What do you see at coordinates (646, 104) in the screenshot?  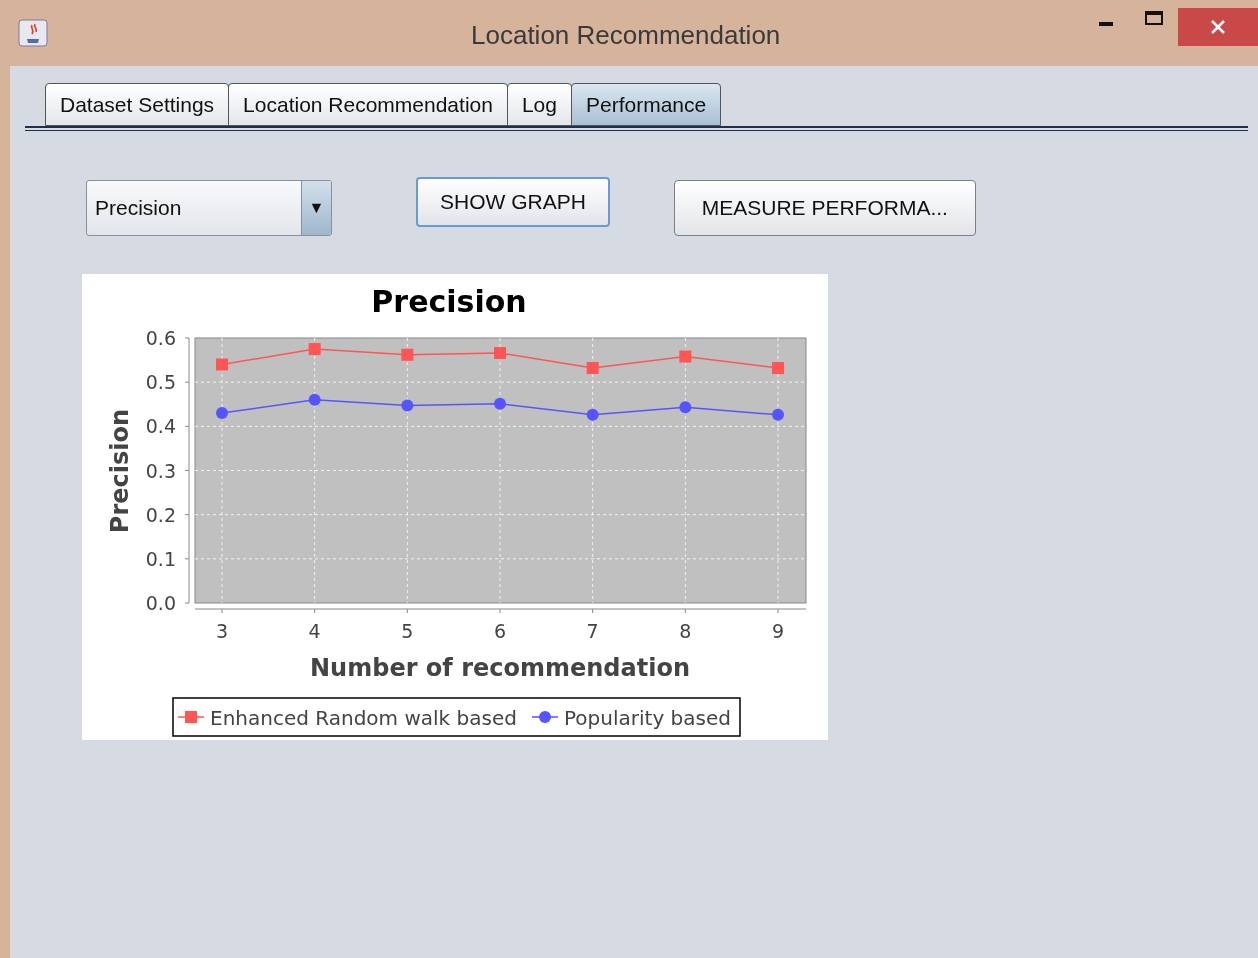 I see `tab: Performance` at bounding box center [646, 104].